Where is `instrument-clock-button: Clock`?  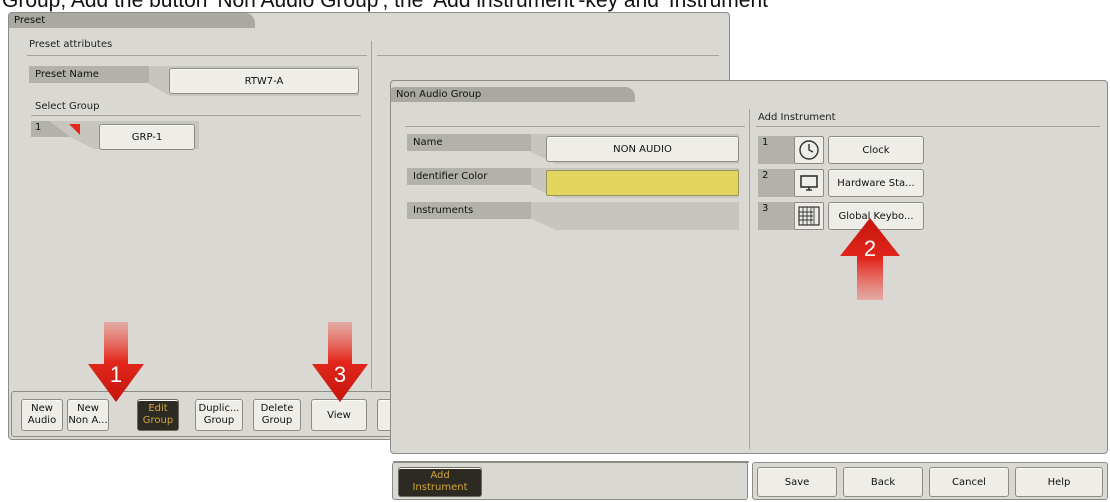
instrument-clock-button: Clock is located at coordinates (876, 150).